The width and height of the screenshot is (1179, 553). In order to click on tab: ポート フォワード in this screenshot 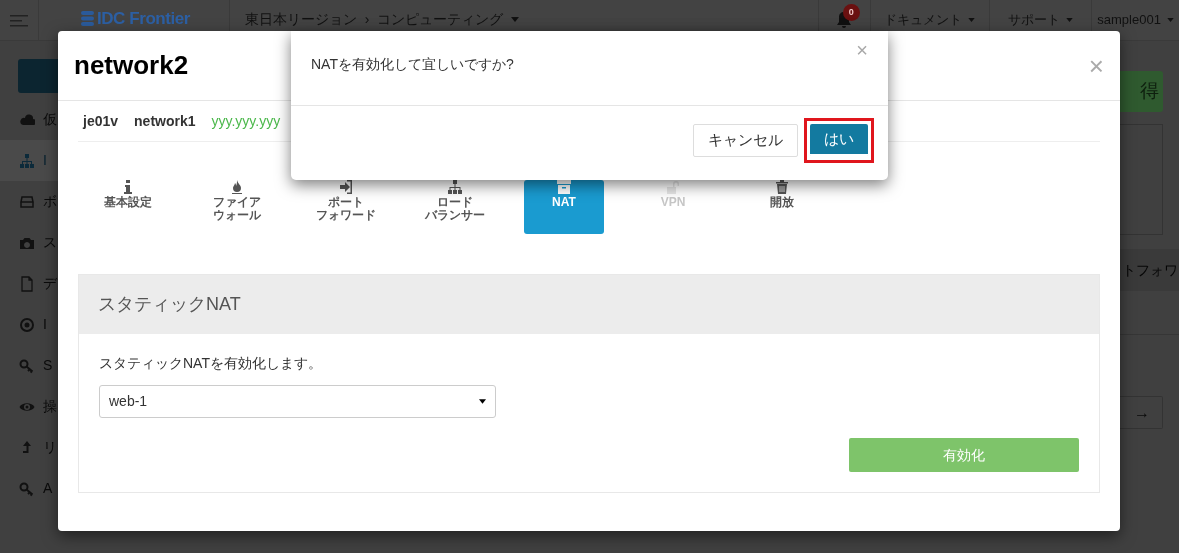, I will do `click(346, 207)`.